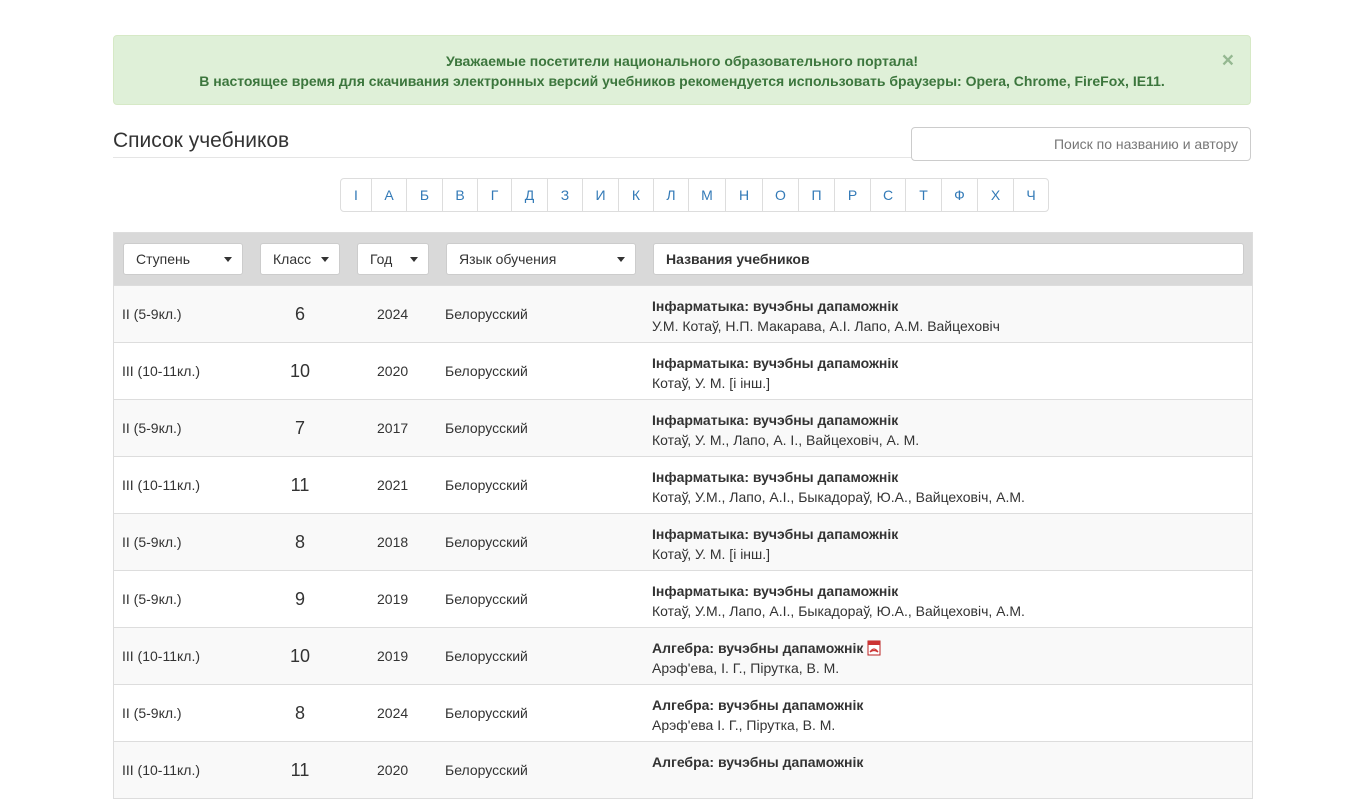 The image size is (1366, 799). Describe the element at coordinates (393, 314) in the screenshot. I see `year-cell: 2024` at that location.